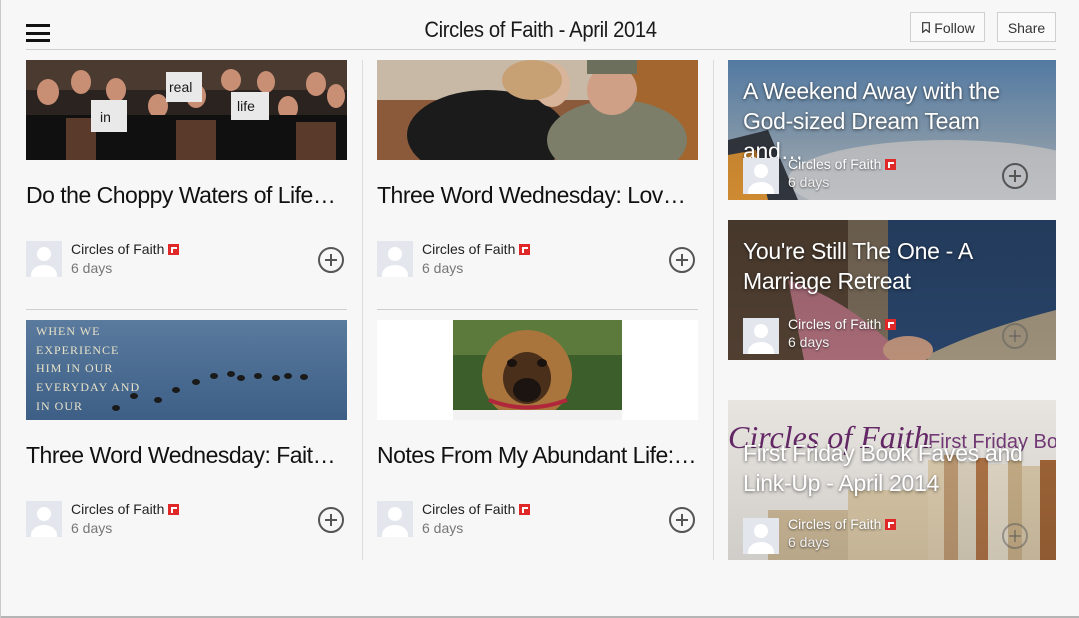  What do you see at coordinates (88, 387) in the screenshot?
I see `svg-text: EVERYDAY AND` at bounding box center [88, 387].